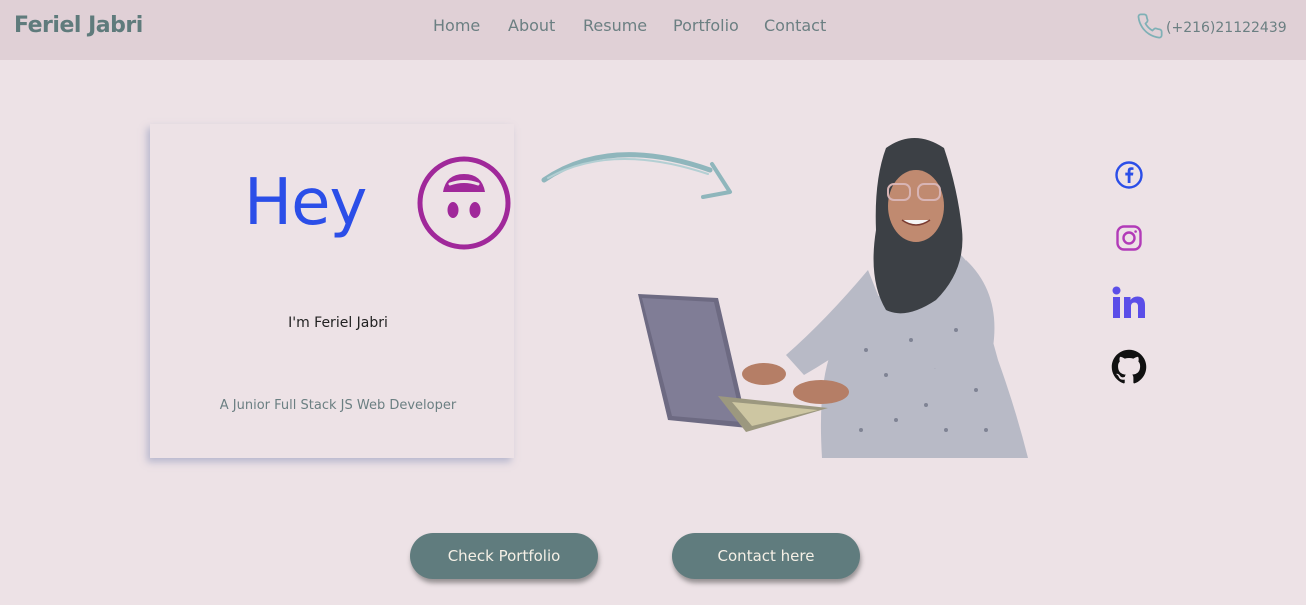  Describe the element at coordinates (1226, 28) in the screenshot. I see `phone-number: (+216)21122439` at that location.